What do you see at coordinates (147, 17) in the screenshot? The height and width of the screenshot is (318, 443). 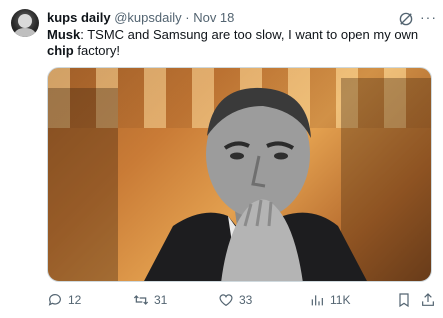 I see `handle: @kupsdaily` at bounding box center [147, 17].